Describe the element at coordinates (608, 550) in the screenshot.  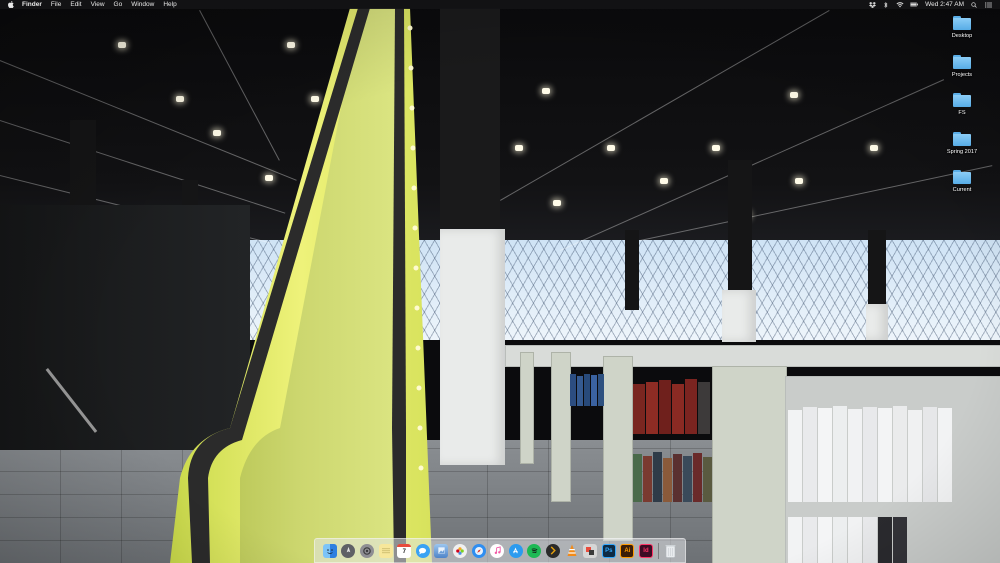
I see `photoshop-icon: Ps` at that location.